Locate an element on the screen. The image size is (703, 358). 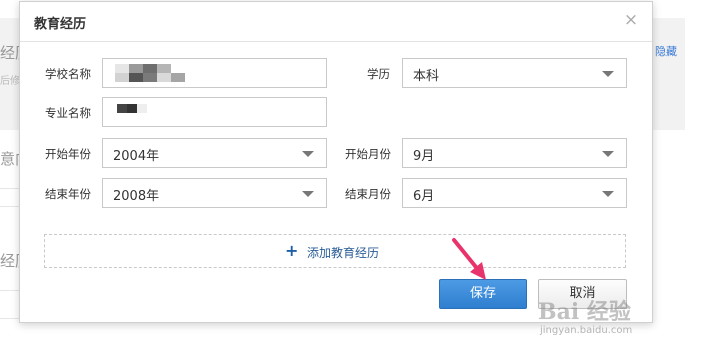
close-icon: × is located at coordinates (631, 20).